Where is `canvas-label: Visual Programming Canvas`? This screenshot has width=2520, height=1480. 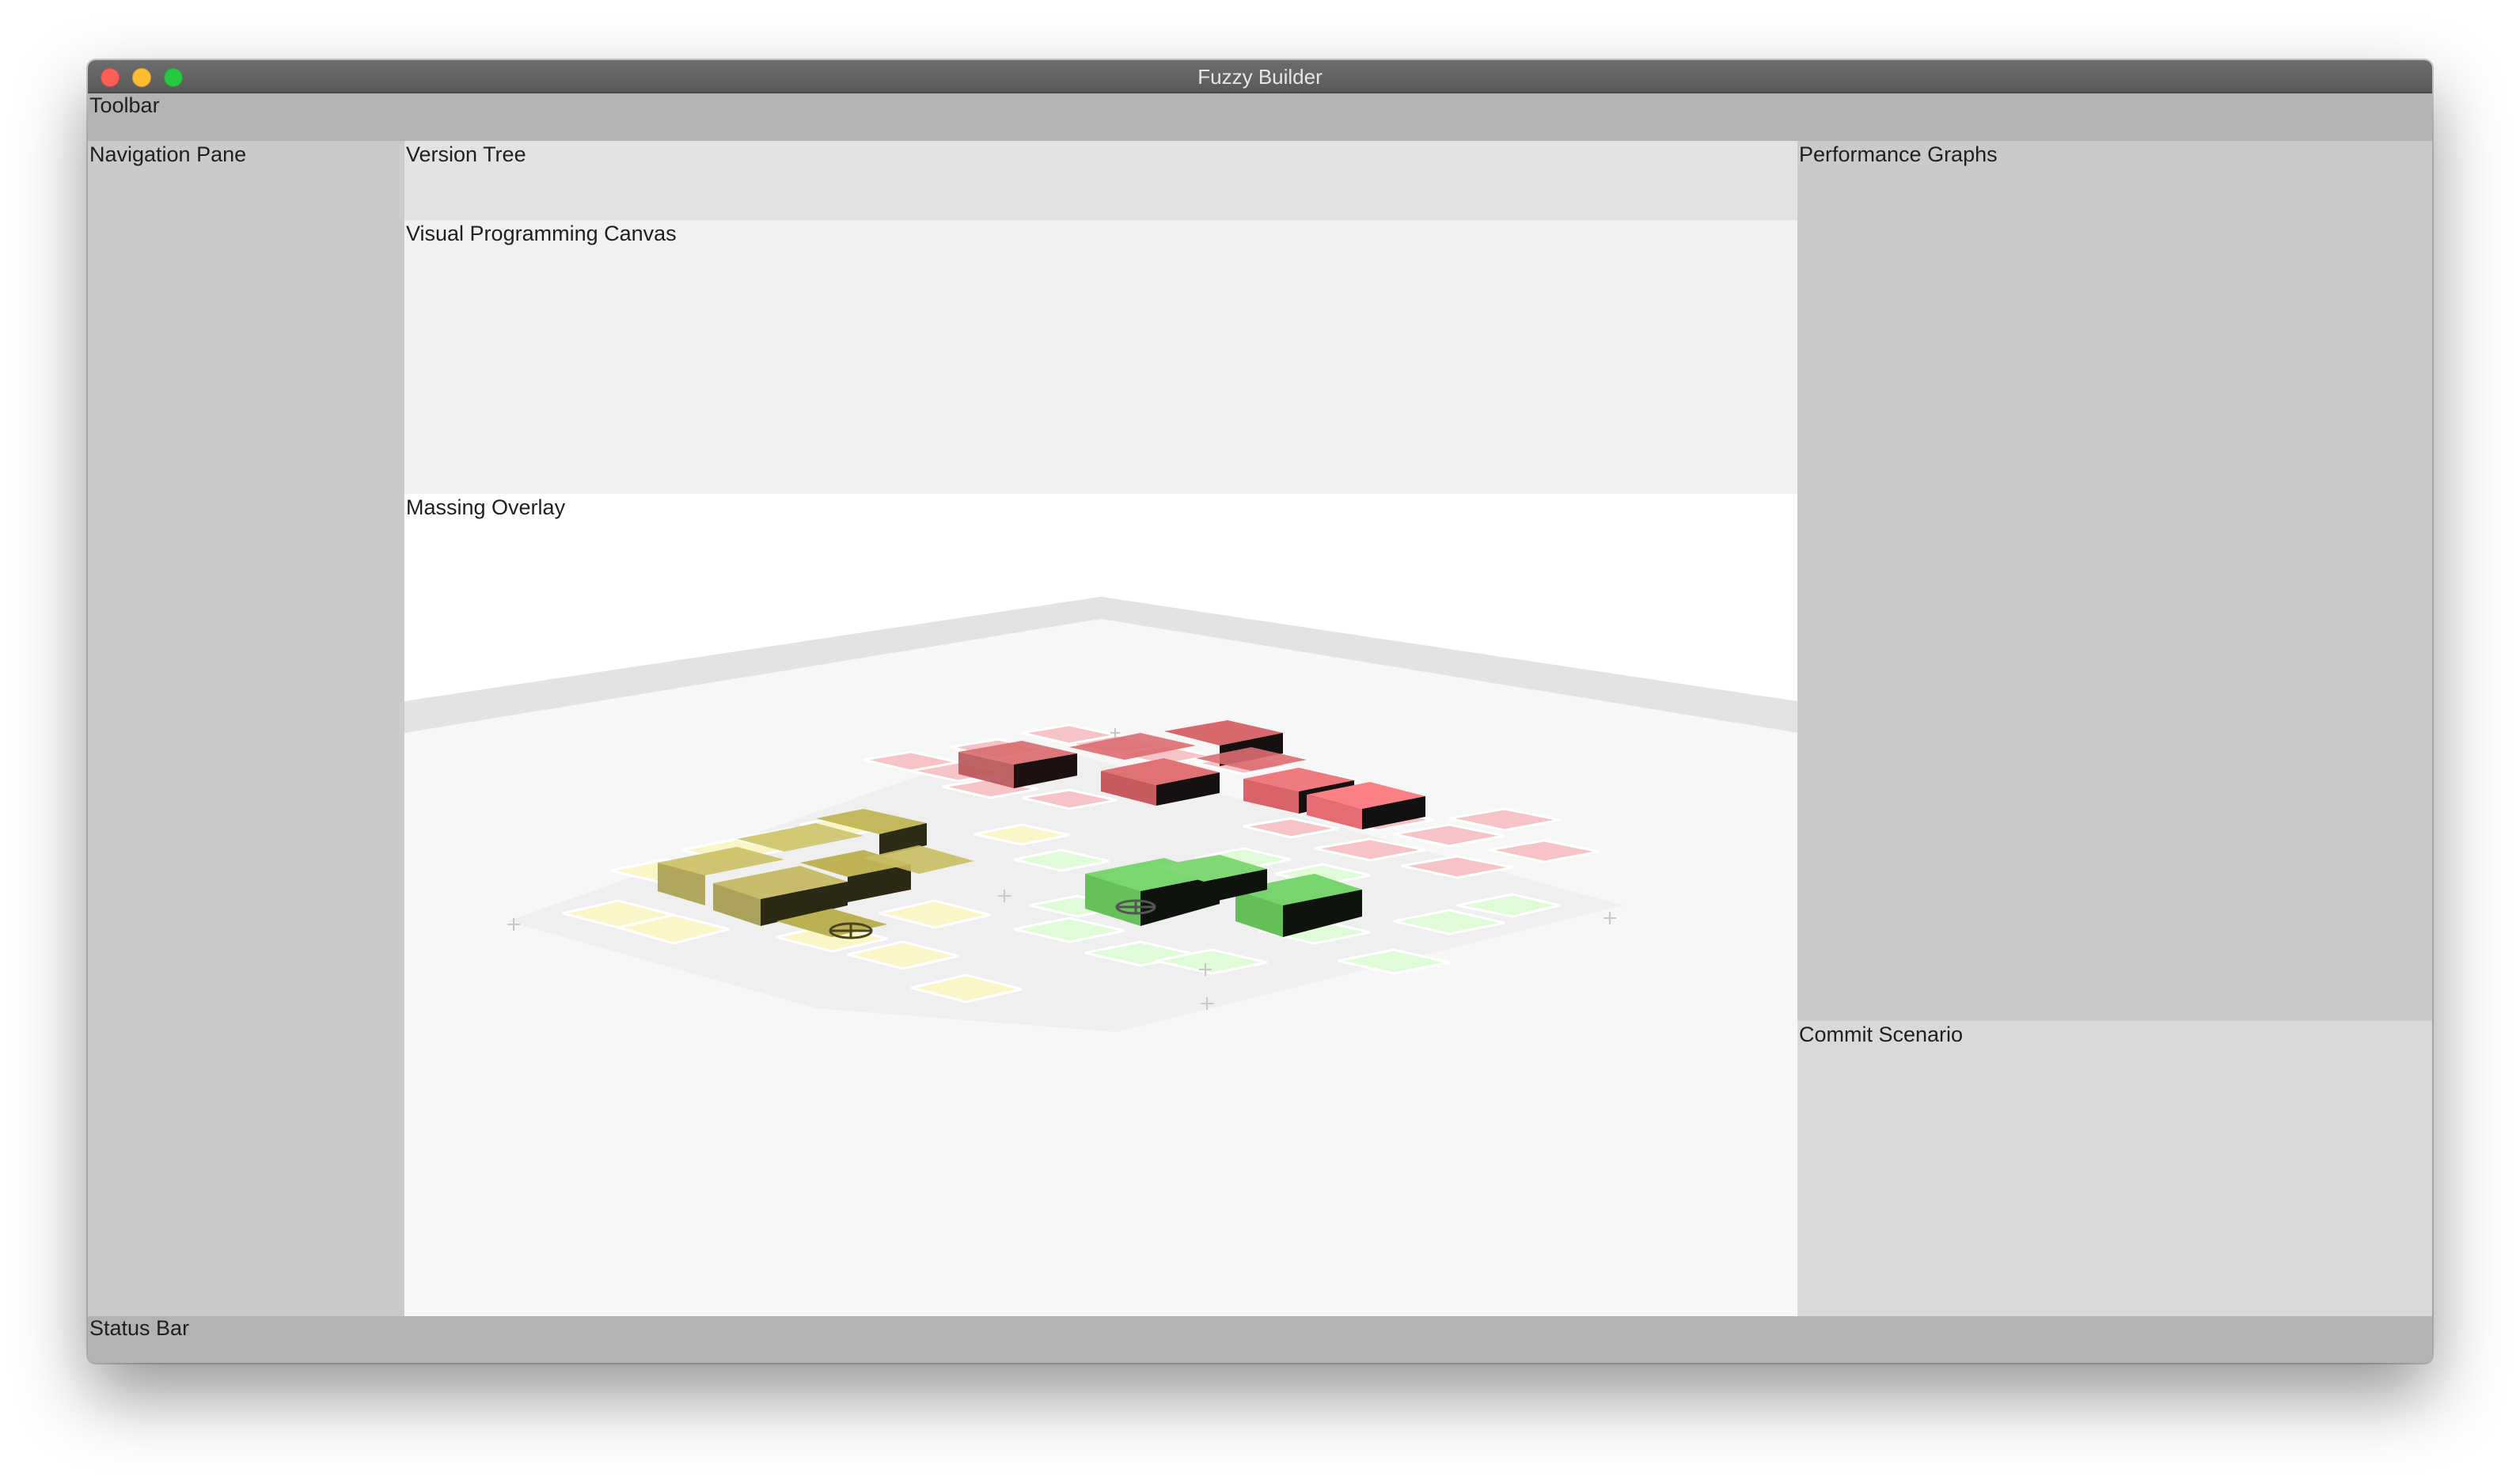
canvas-label: Visual Programming Canvas is located at coordinates (541, 234).